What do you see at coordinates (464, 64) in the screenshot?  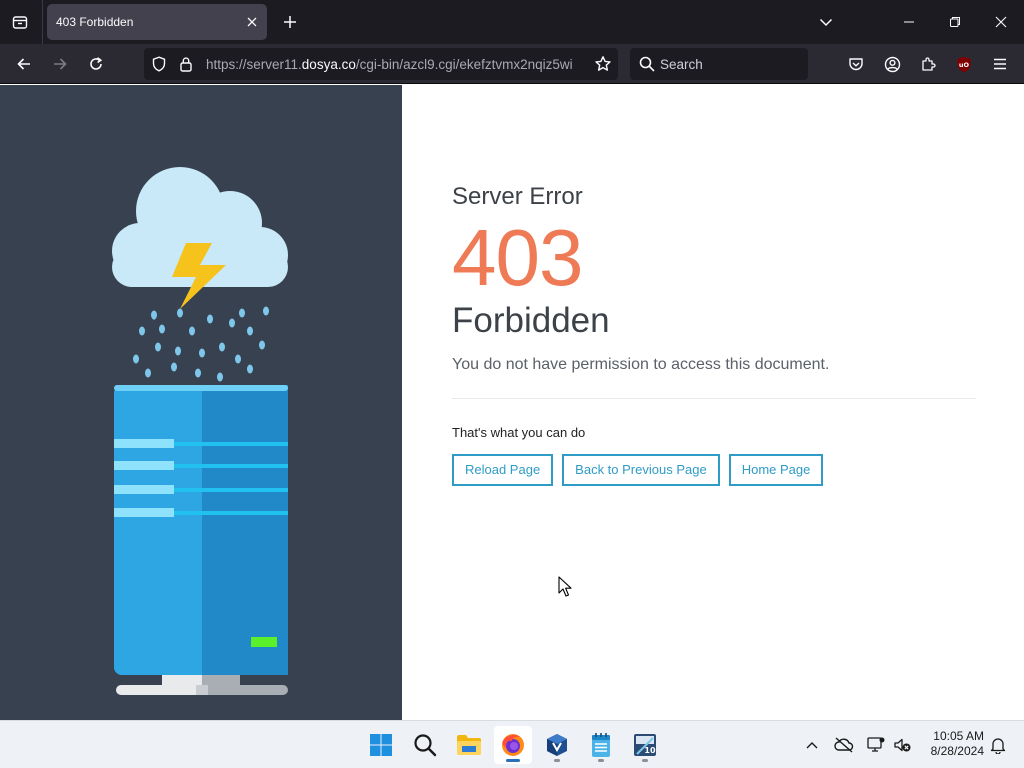 I see `url-path: /cgi-bin/azcl9.cgi/ekefztvmx2nqiz5wi` at bounding box center [464, 64].